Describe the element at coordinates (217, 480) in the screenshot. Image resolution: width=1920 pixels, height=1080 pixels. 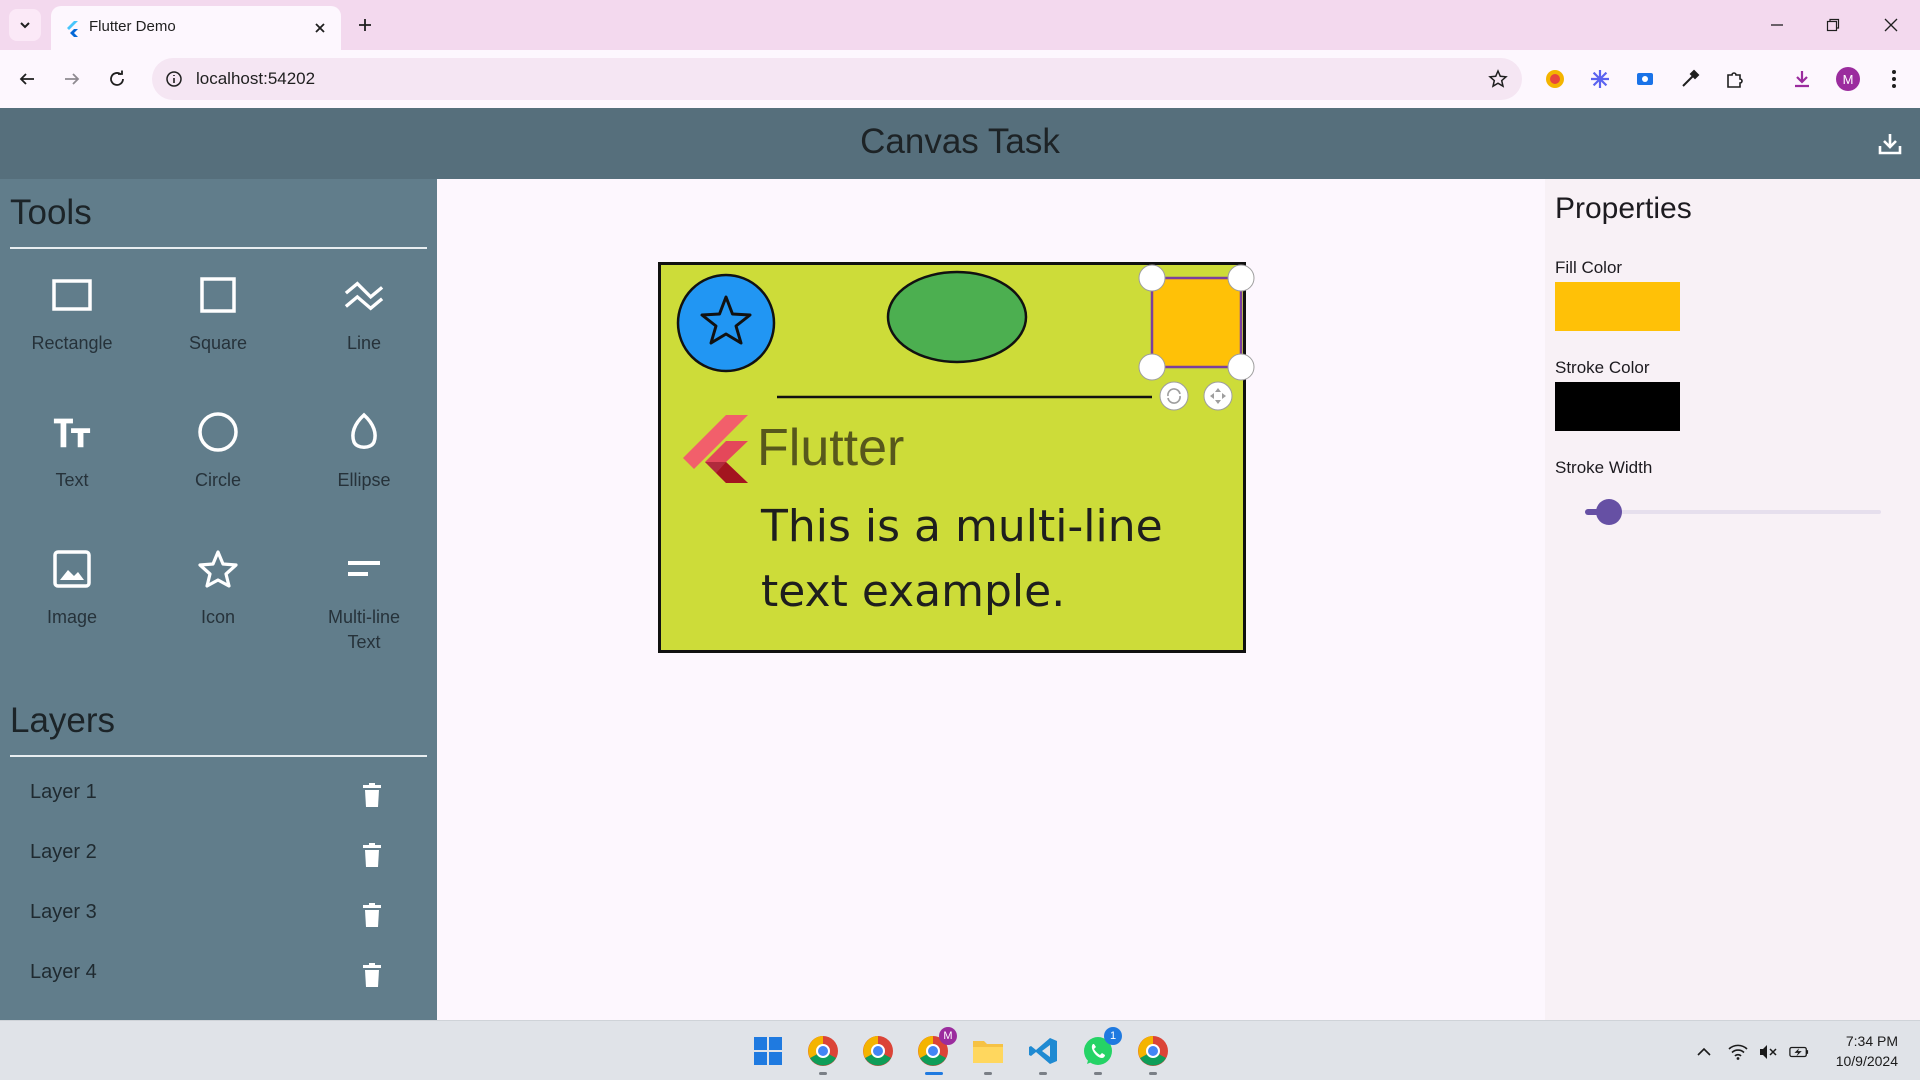
I see `tool-label: Circle` at that location.